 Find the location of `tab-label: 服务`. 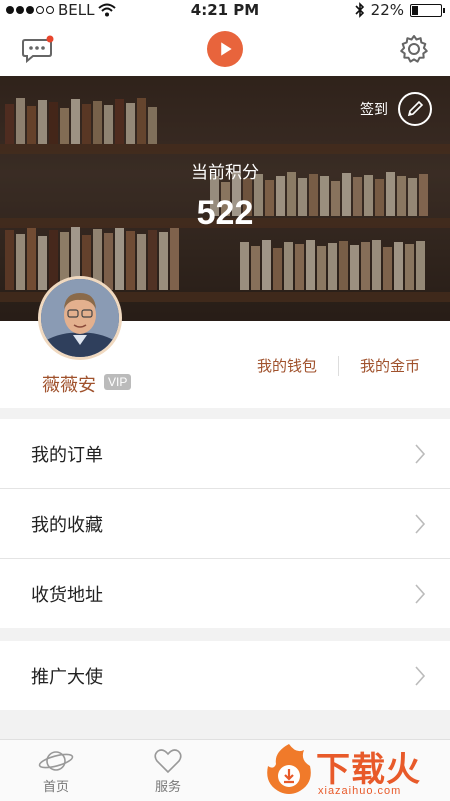

tab-label: 服务 is located at coordinates (167, 787).